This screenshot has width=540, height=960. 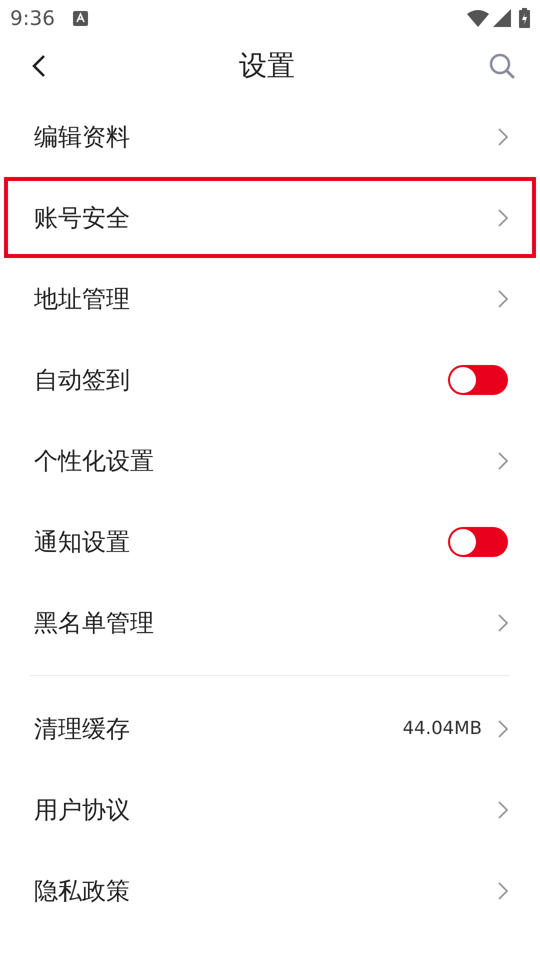 What do you see at coordinates (502, 18) in the screenshot?
I see `signal-icon` at bounding box center [502, 18].